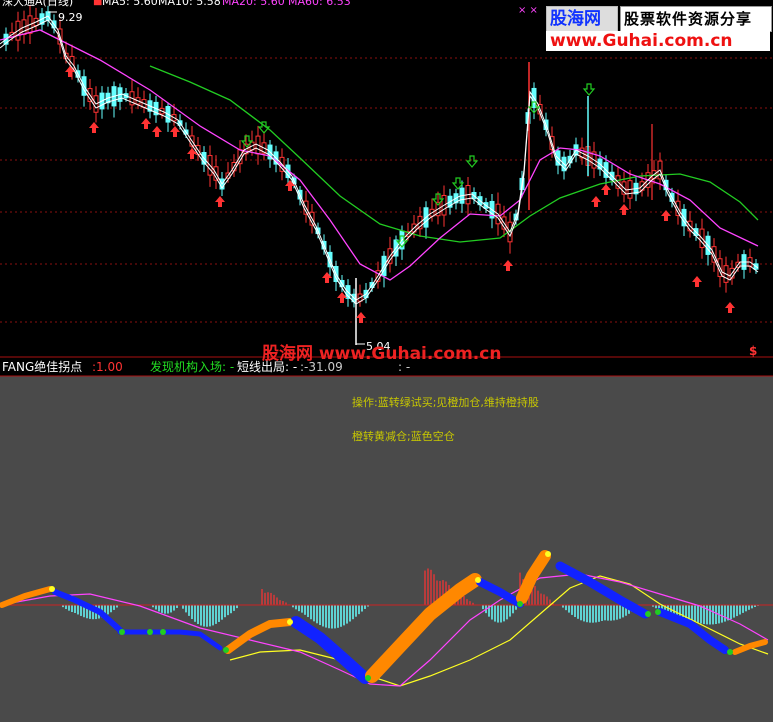 The image size is (773, 722). What do you see at coordinates (403, 436) in the screenshot?
I see `operation-note-2: 橙转黄减仓;蓝色空仓` at bounding box center [403, 436].